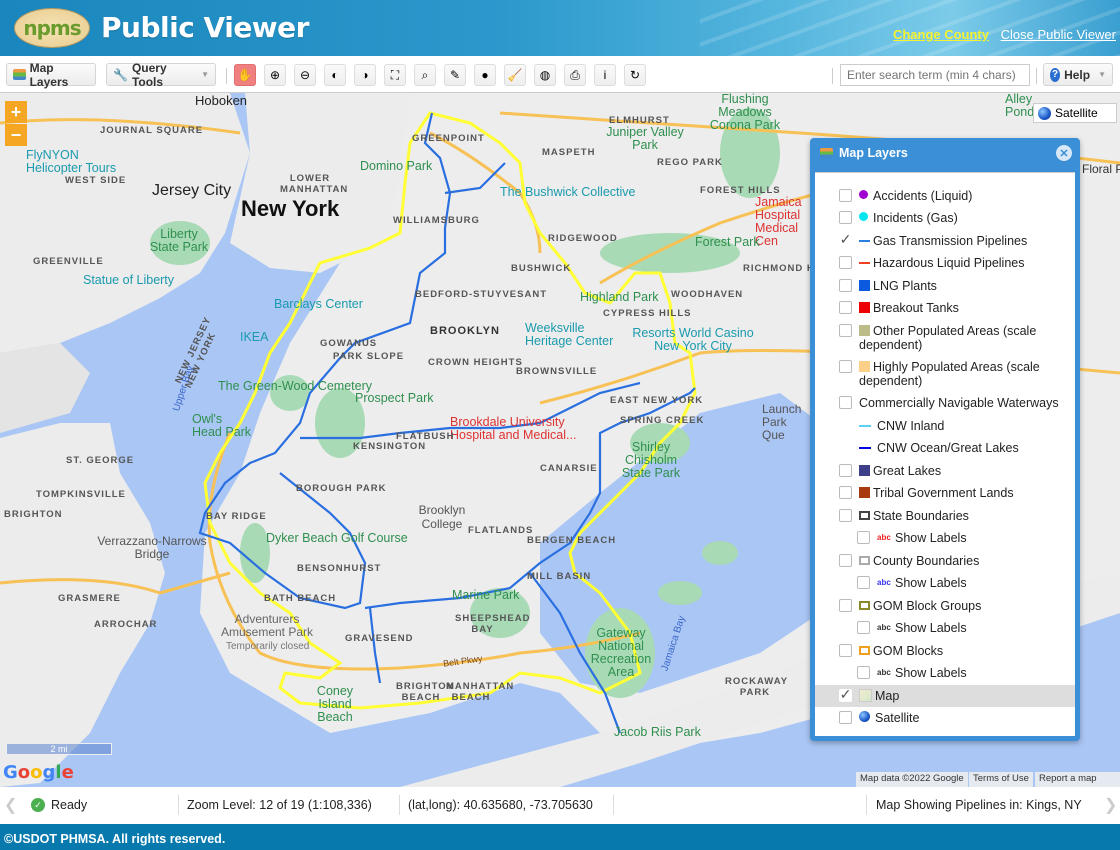  I want to click on search-input, so click(935, 75).